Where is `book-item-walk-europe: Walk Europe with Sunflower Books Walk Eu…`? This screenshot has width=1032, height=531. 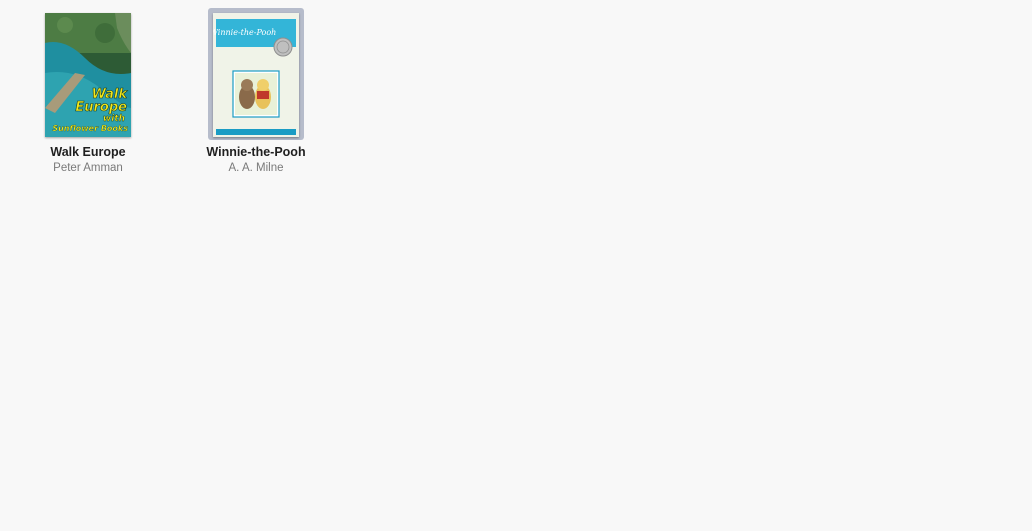
book-item-walk-europe: Walk Europe with Sunflower Books Walk Eu… is located at coordinates (88, 91).